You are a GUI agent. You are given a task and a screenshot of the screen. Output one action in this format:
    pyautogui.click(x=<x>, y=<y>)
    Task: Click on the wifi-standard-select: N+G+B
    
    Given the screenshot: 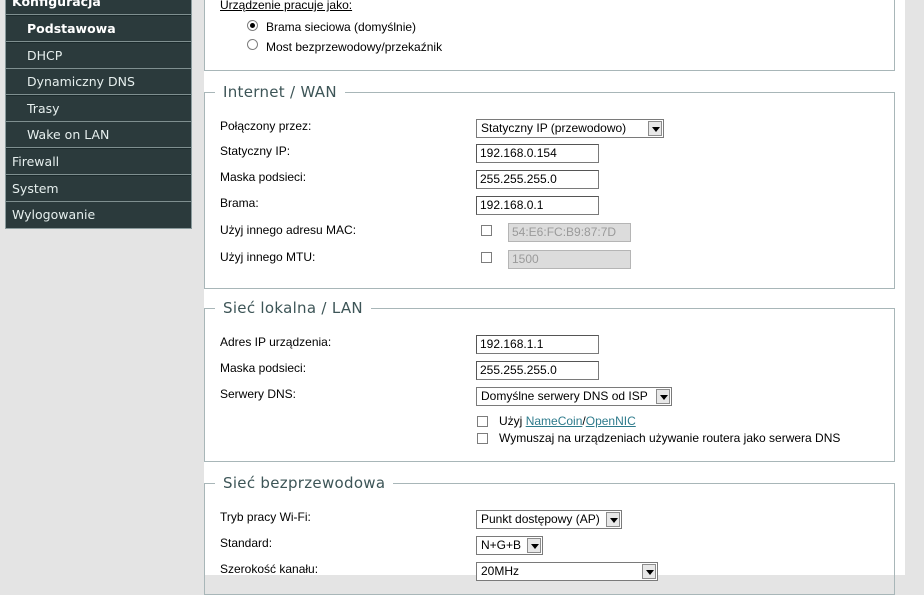 What is the action you would take?
    pyautogui.click(x=509, y=545)
    